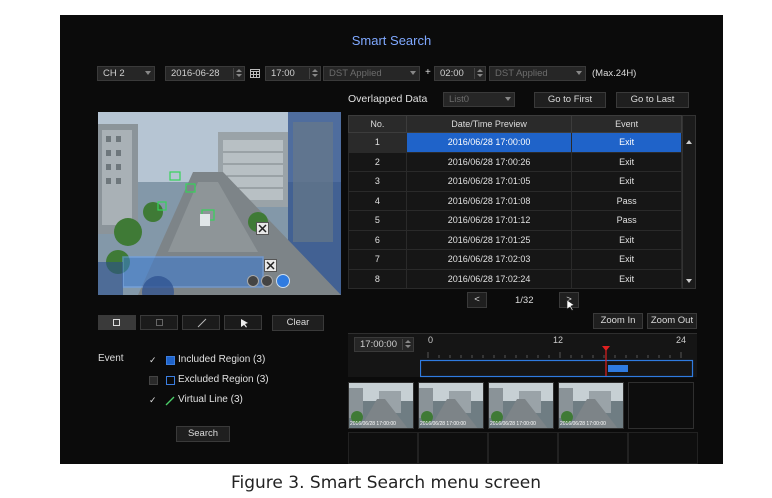 Image resolution: width=772 pixels, height=498 pixels. Describe the element at coordinates (689, 281) in the screenshot. I see `scroll-down-icon` at that location.